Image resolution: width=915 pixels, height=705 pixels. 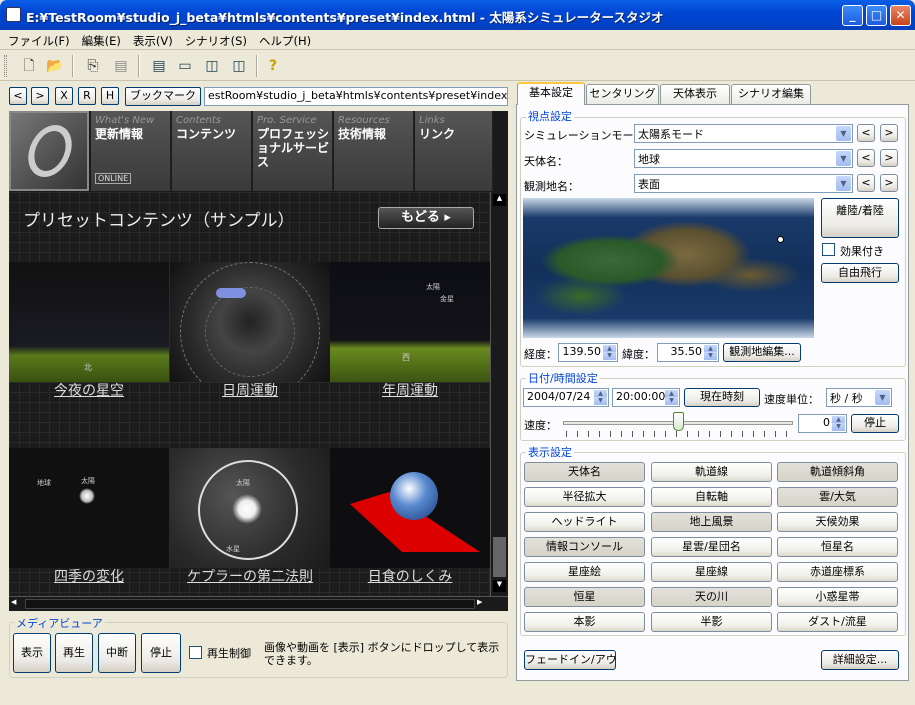 What do you see at coordinates (99, 39) in the screenshot?
I see `menu-edit: 編集(E)` at bounding box center [99, 39].